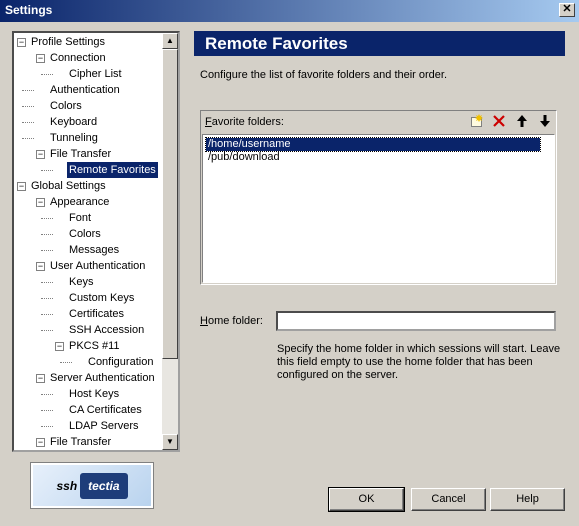 The image size is (579, 526). I want to click on tree-item-label: Server Authentication, so click(102, 378).